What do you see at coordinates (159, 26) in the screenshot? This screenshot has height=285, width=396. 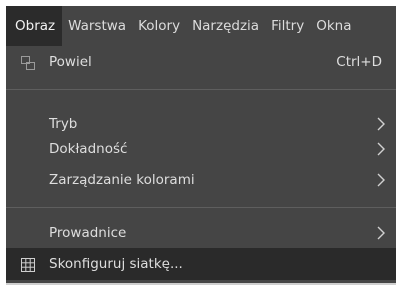 I see `menu-kolory: Kolory` at bounding box center [159, 26].